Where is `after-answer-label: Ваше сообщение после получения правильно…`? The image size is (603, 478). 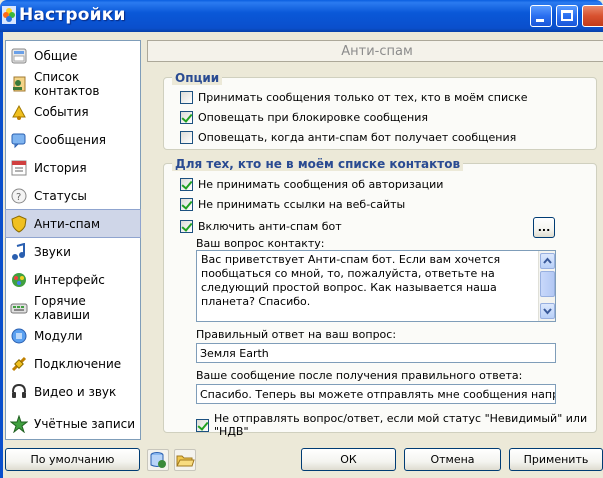 after-answer-label: Ваше сообщение после получения правильно… is located at coordinates (359, 375).